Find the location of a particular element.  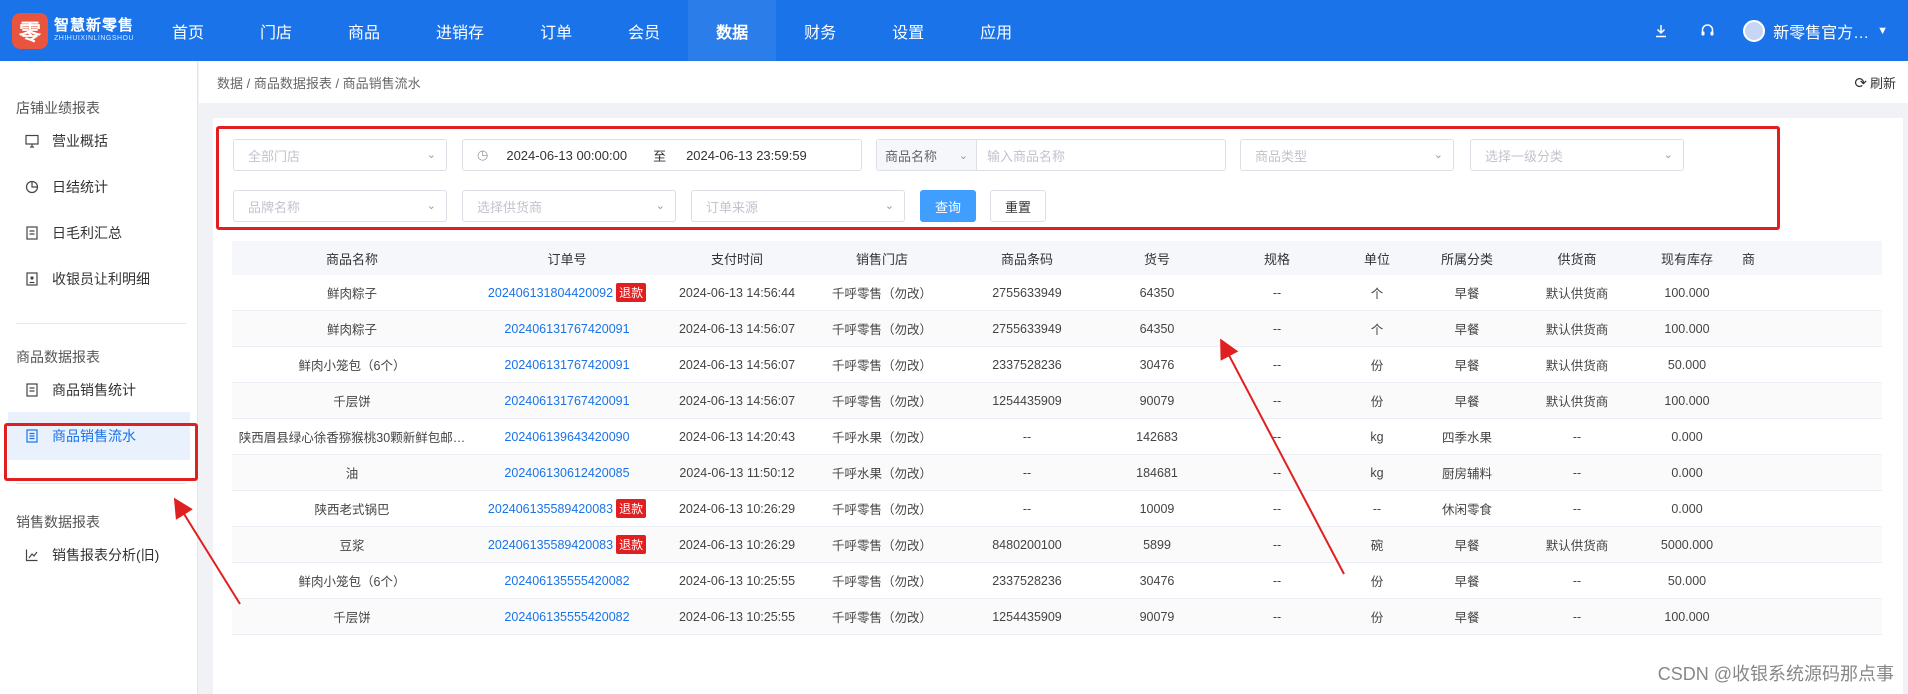

table-cell: kg is located at coordinates (1377, 436).